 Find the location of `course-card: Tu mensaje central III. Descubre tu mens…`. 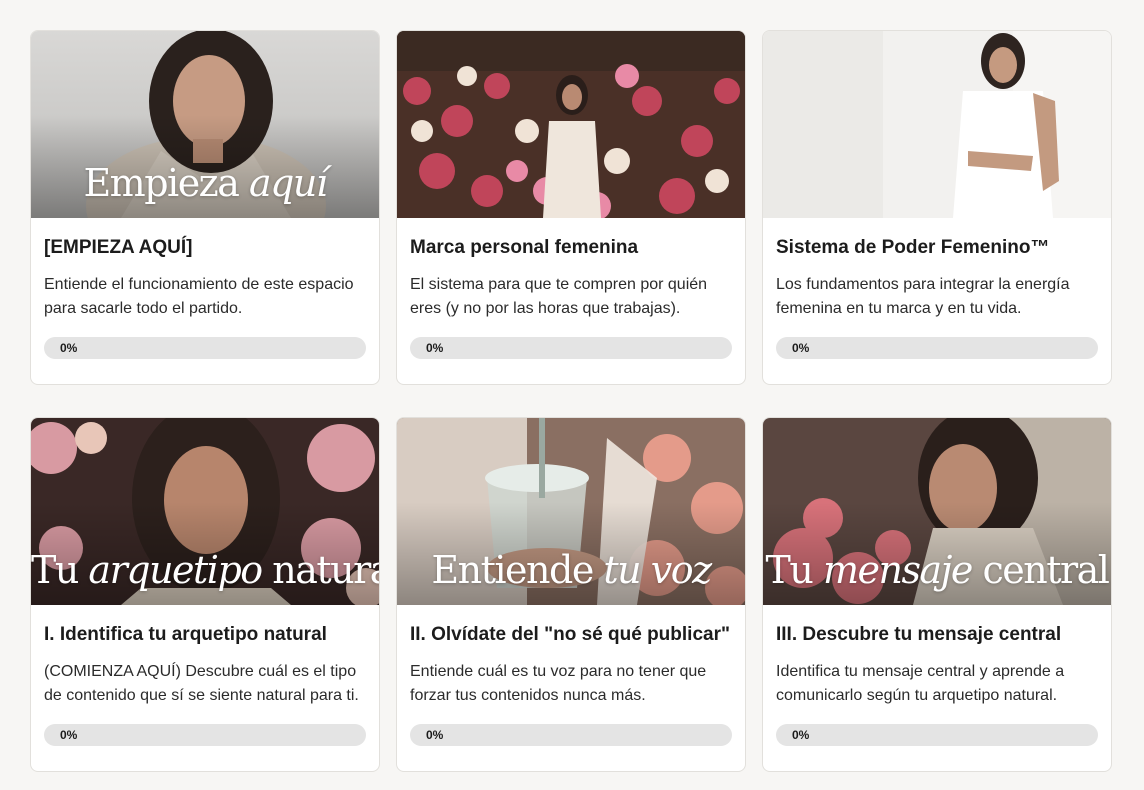

course-card: Tu mensaje central III. Descubre tu mens… is located at coordinates (937, 594).